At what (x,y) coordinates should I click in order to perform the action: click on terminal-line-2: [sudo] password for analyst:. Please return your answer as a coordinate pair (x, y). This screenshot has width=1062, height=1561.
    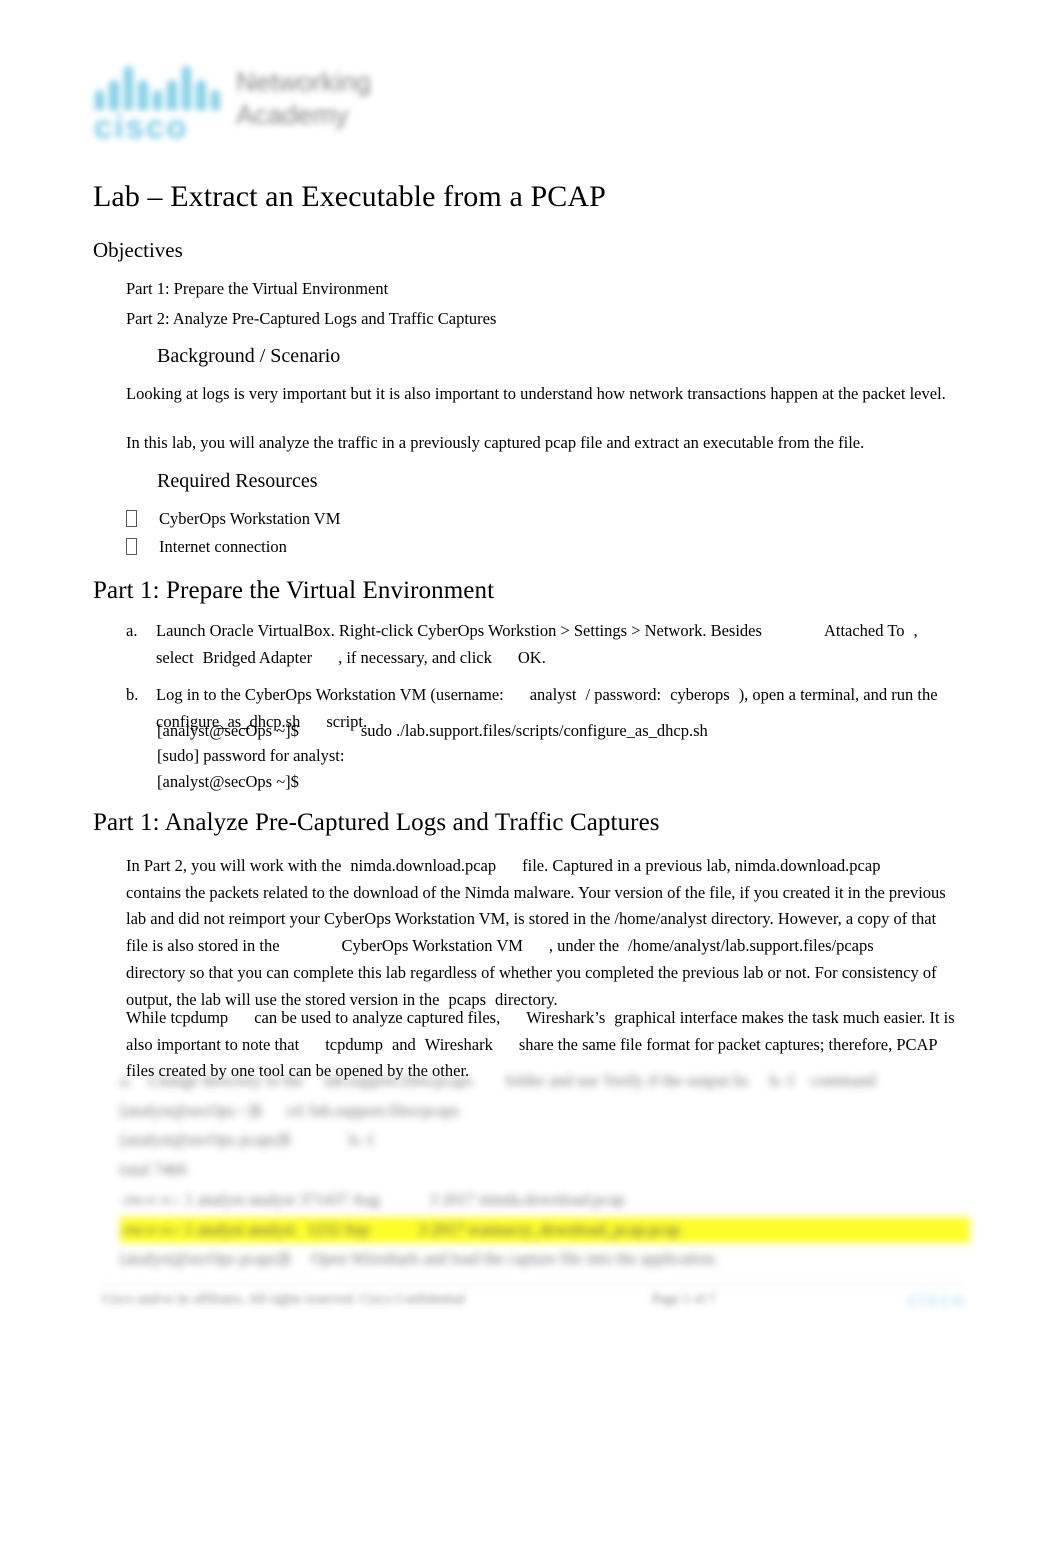
    Looking at the image, I should click on (251, 756).